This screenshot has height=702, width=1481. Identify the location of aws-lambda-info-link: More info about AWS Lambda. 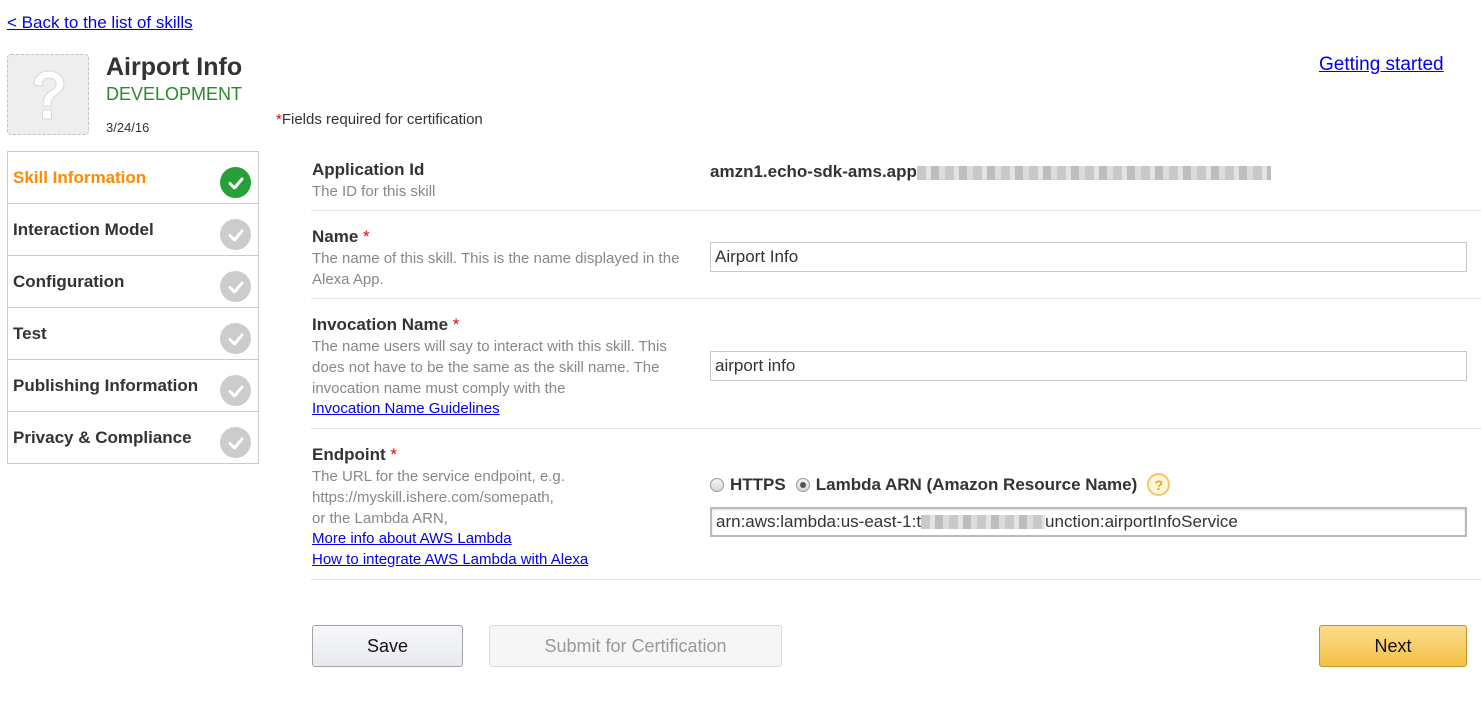
(412, 538).